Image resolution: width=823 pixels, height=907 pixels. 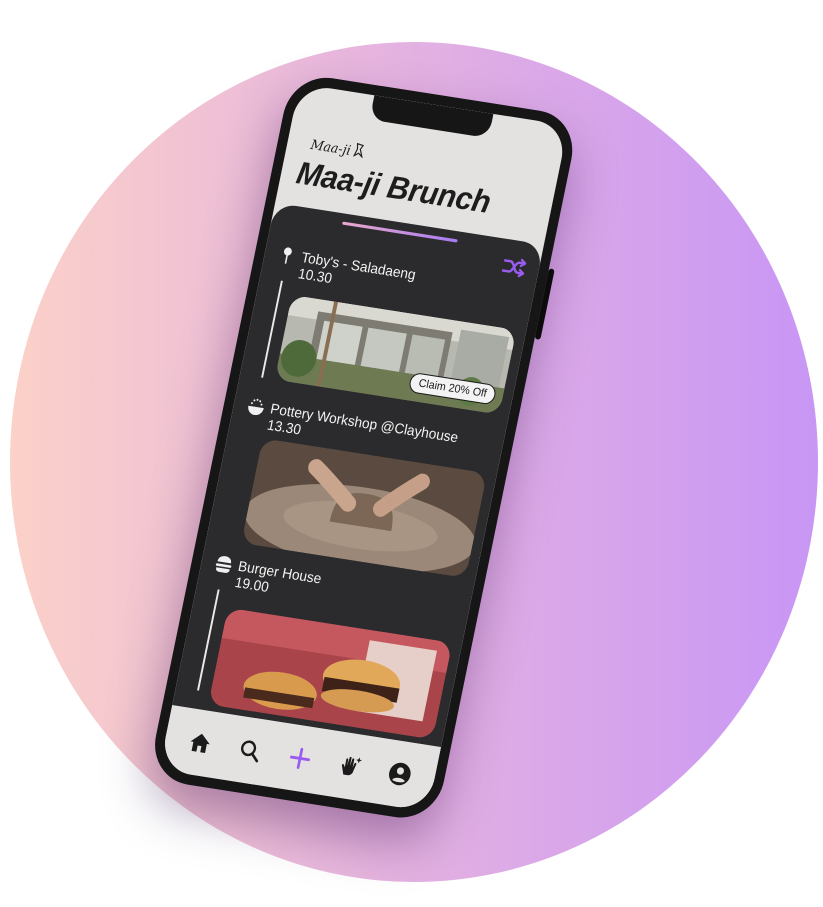 What do you see at coordinates (399, 232) in the screenshot?
I see `drag-handle` at bounding box center [399, 232].